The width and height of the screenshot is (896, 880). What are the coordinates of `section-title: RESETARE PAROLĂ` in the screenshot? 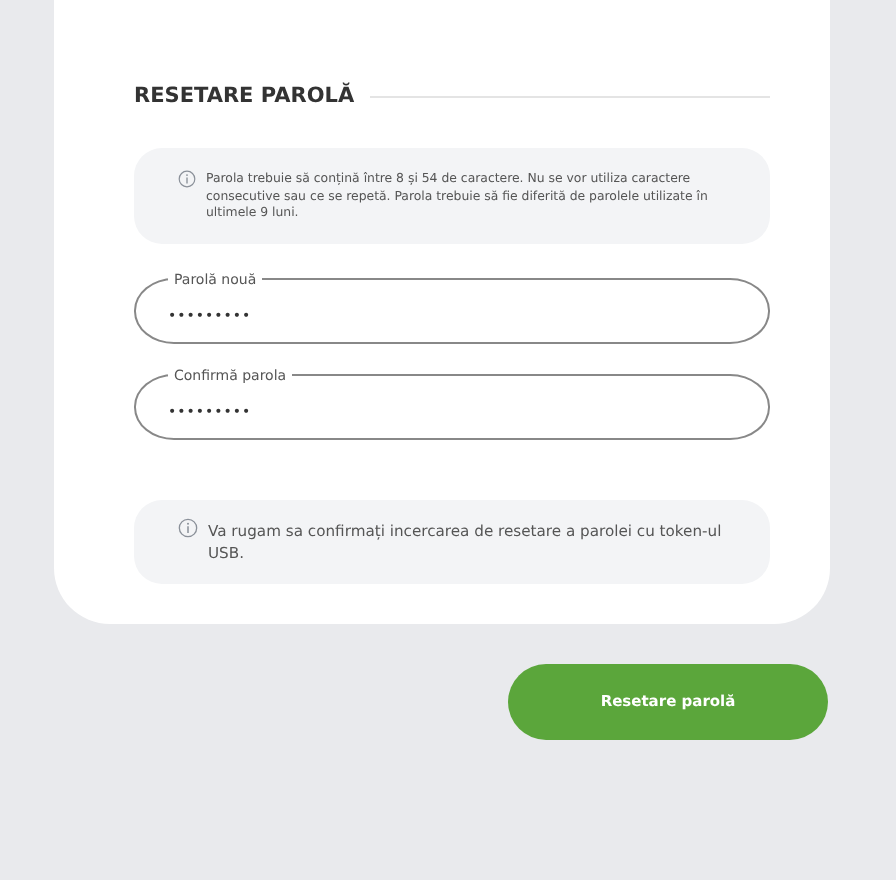 It's located at (244, 96).